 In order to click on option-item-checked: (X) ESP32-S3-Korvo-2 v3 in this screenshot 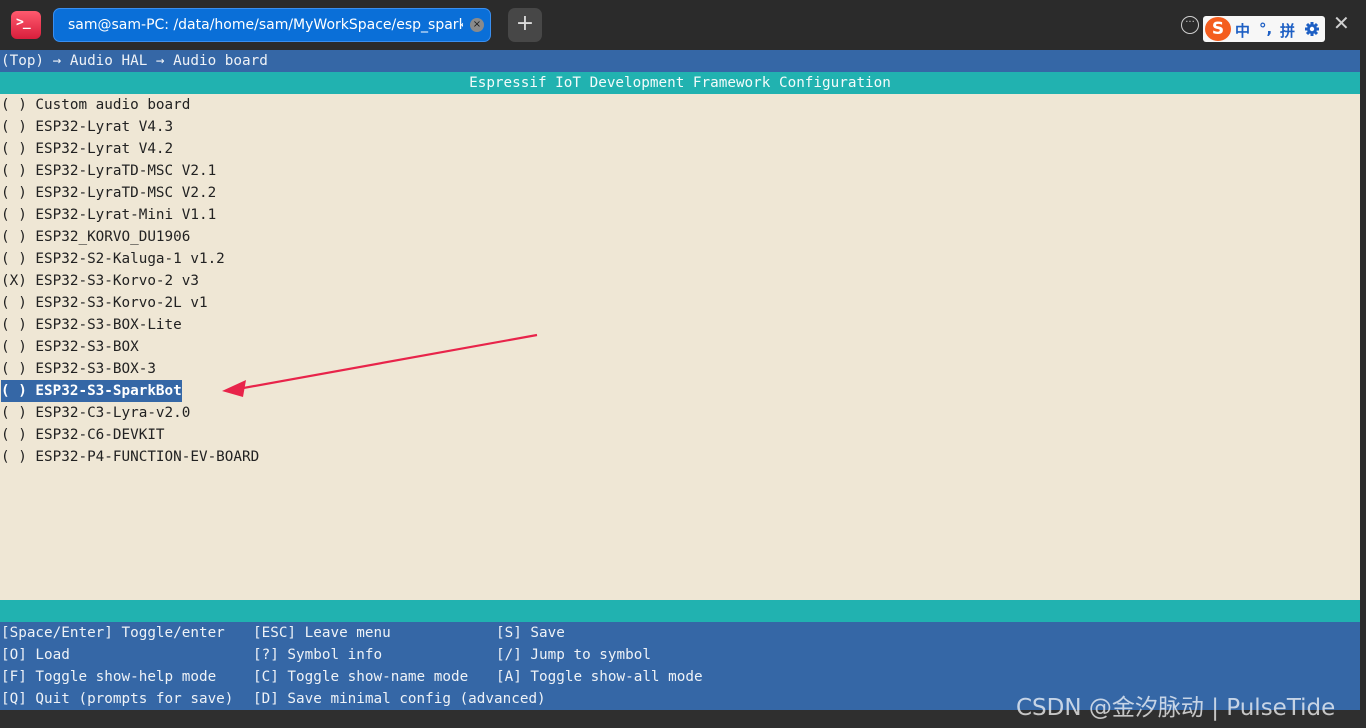, I will do `click(100, 281)`.